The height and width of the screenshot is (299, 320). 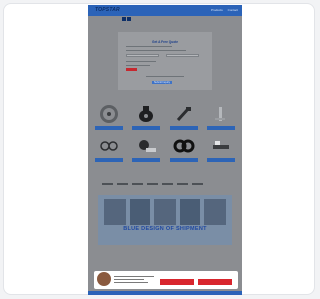 I want to click on banner-caption: BLUE DESIGN OF SHIPMENT, so click(x=165, y=229).